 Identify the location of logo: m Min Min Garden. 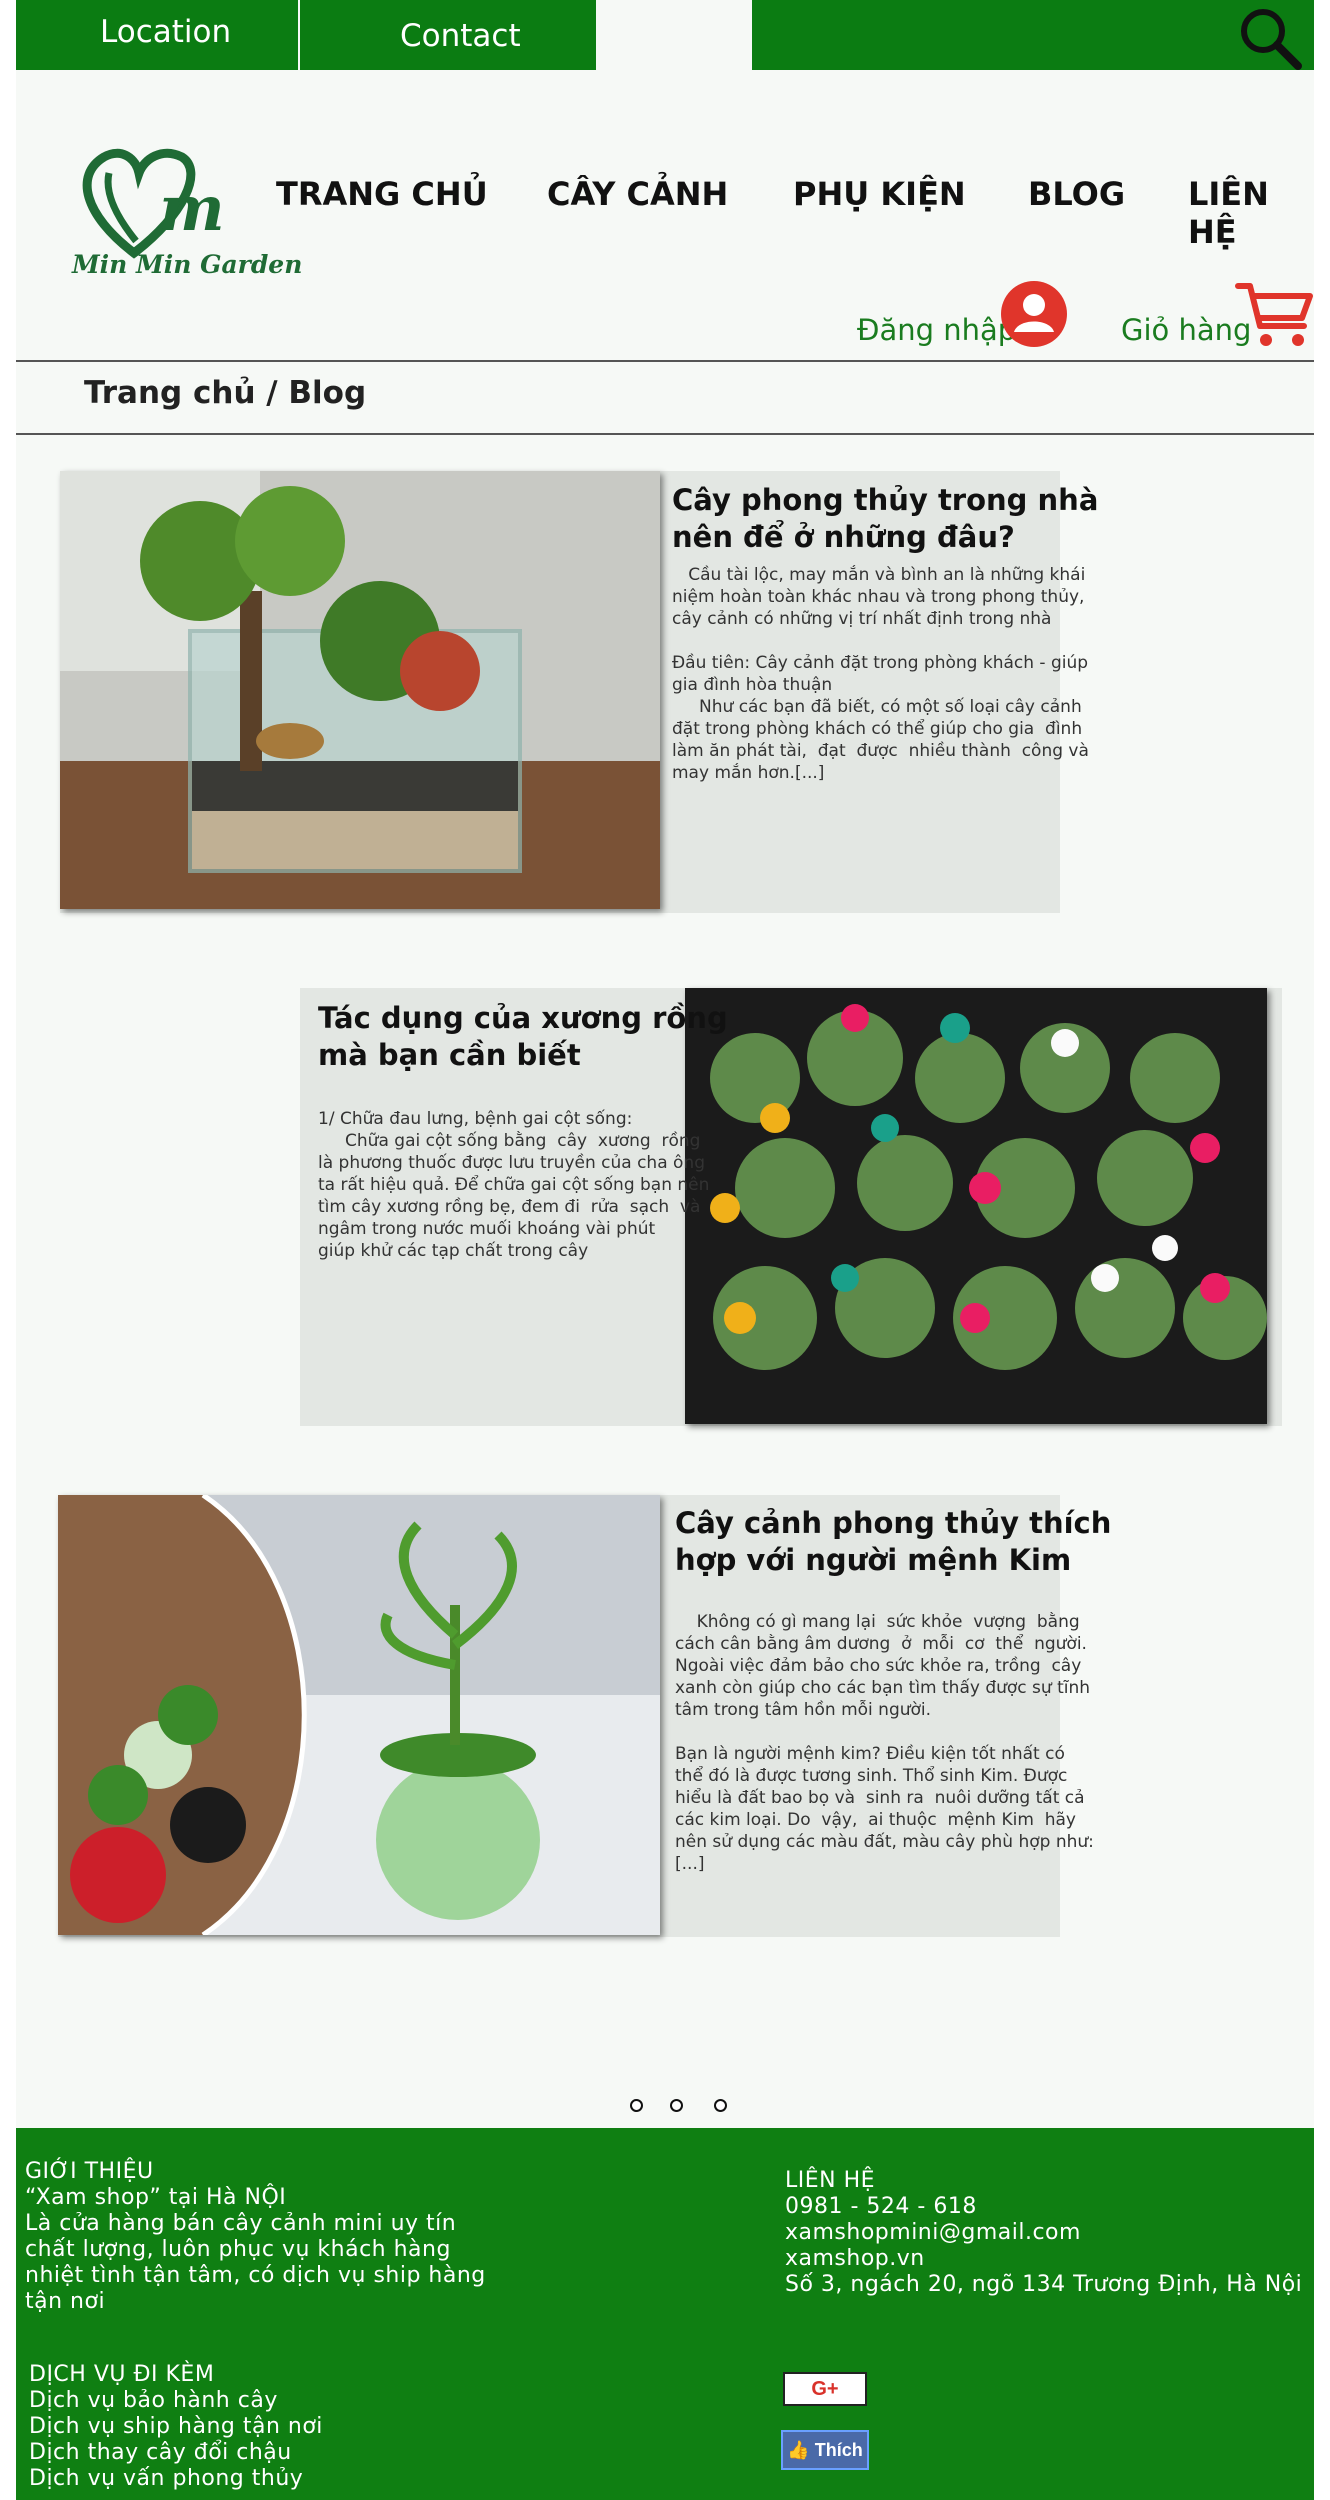
(186, 215).